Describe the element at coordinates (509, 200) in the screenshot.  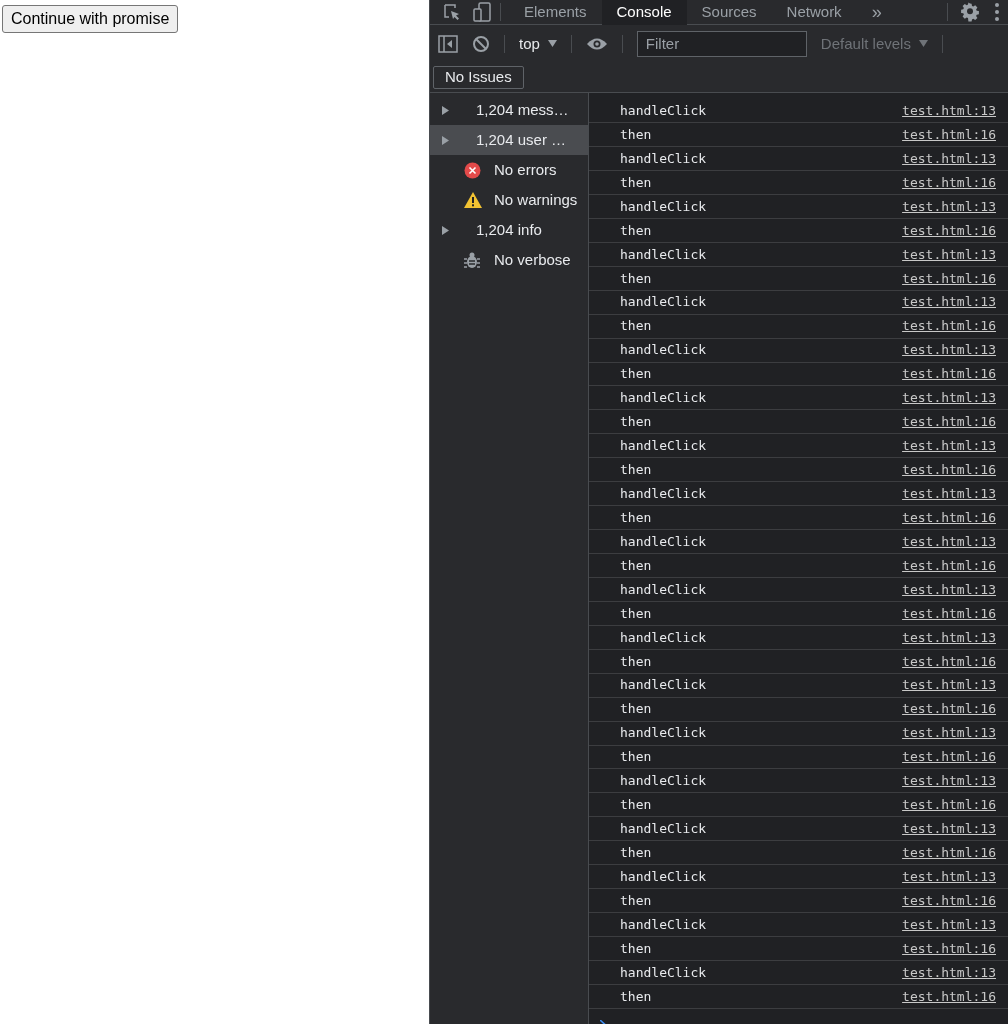
I see `sidebar-item: No warnings` at that location.